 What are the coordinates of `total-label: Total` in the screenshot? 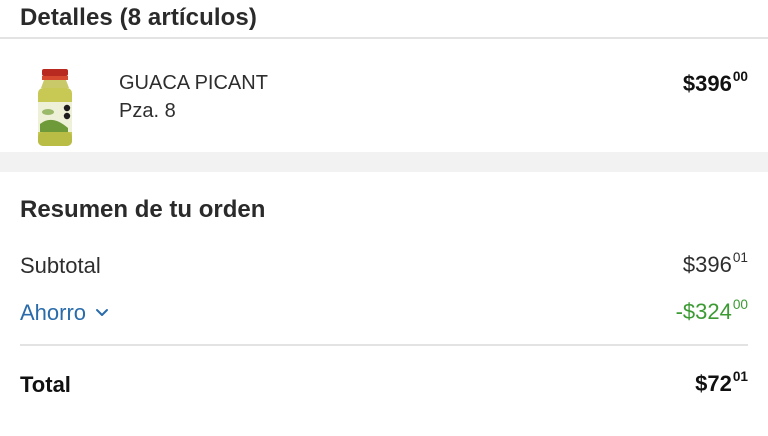 It's located at (45, 384).